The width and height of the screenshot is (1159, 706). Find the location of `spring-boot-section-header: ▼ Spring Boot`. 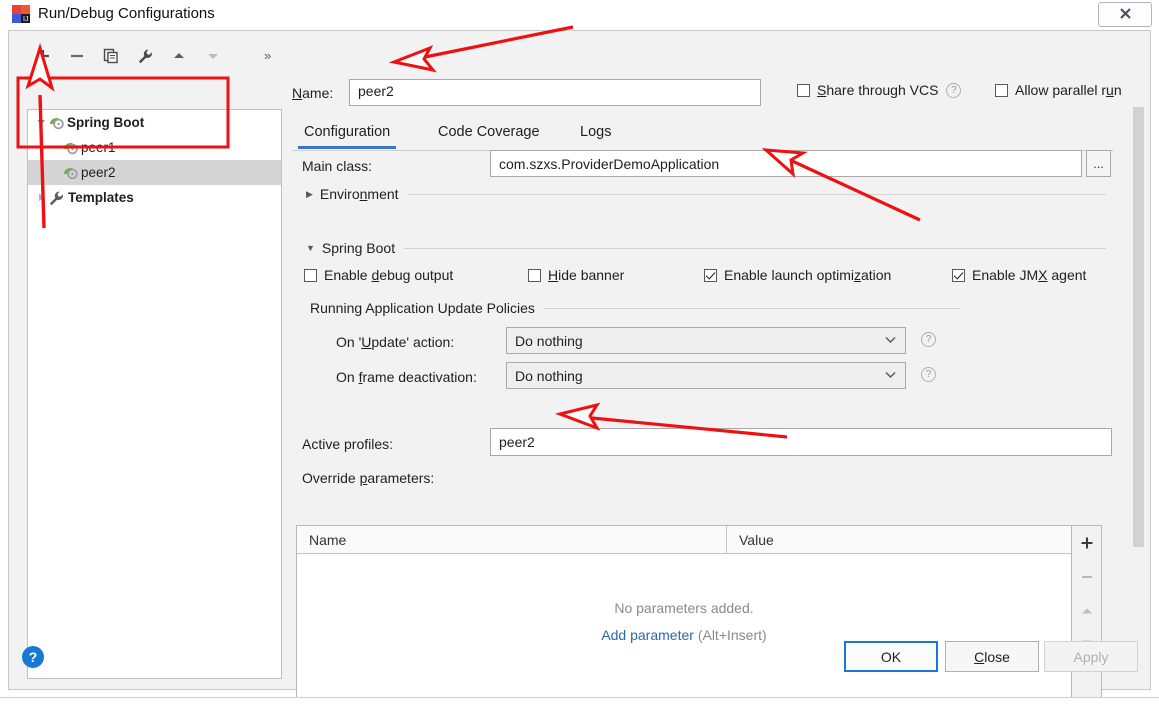

spring-boot-section-header: ▼ Spring Boot is located at coordinates (706, 248).